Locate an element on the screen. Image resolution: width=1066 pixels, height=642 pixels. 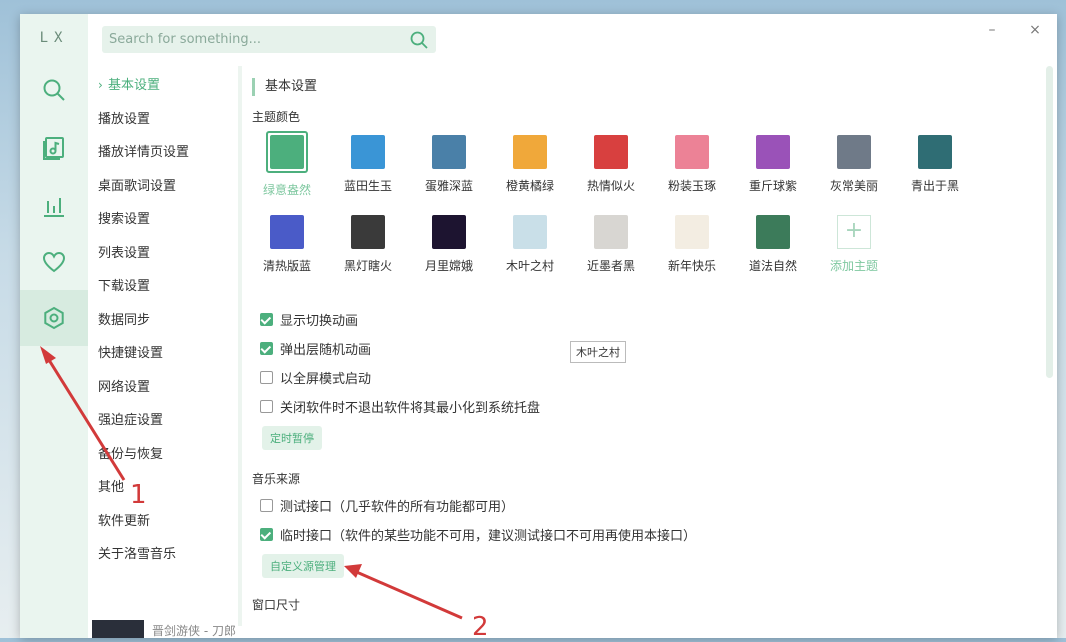
theme-option: 重斤球紫 is located at coordinates (773, 164).